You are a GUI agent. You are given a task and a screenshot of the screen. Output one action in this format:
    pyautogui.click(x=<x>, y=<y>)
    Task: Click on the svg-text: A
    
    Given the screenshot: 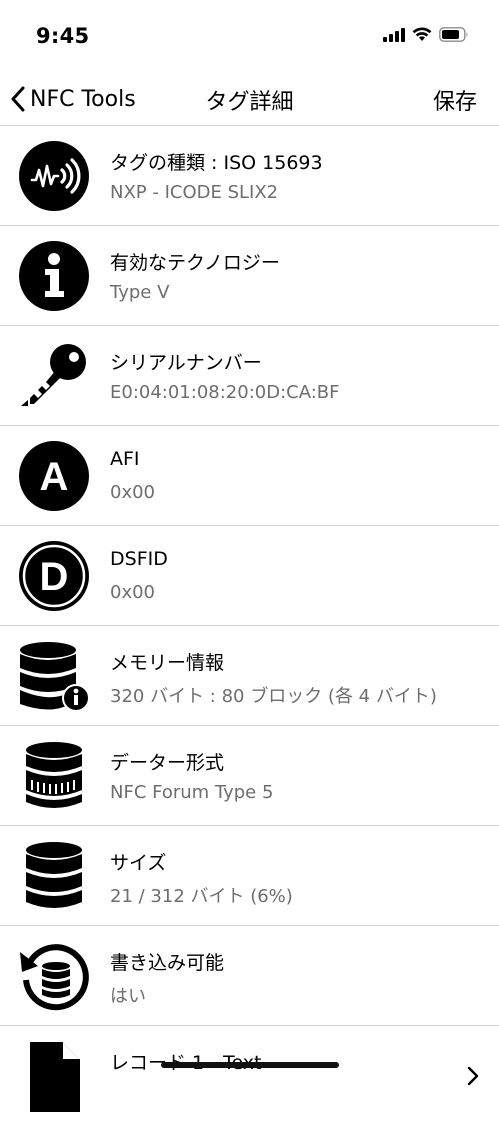 What is the action you would take?
    pyautogui.click(x=54, y=477)
    